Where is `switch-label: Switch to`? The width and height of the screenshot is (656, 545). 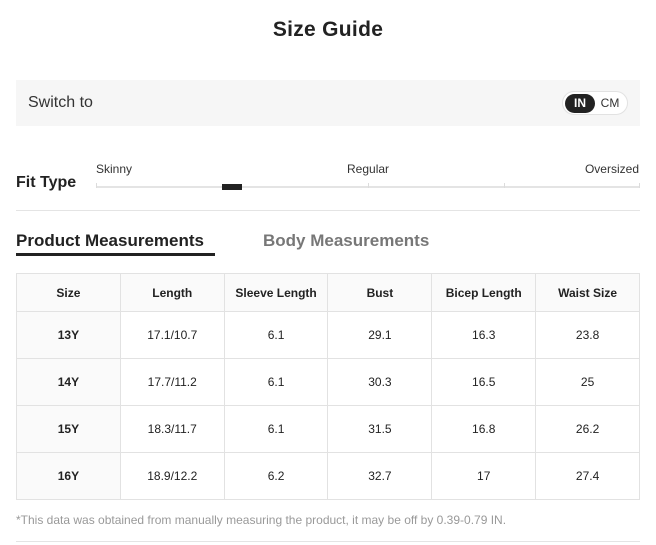 switch-label: Switch to is located at coordinates (60, 102).